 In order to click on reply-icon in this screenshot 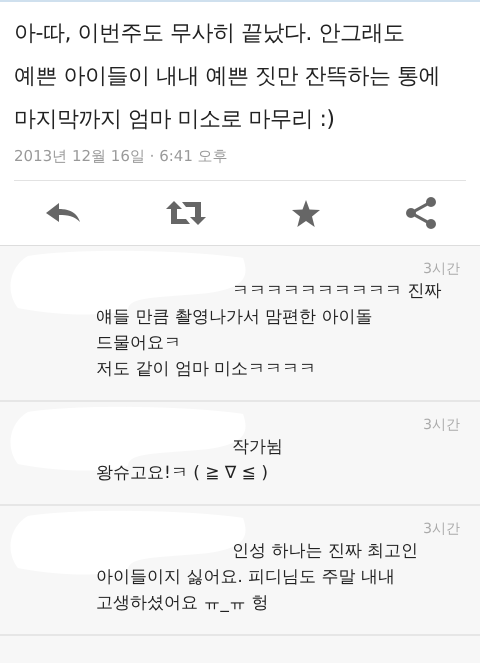, I will do `click(63, 213)`.